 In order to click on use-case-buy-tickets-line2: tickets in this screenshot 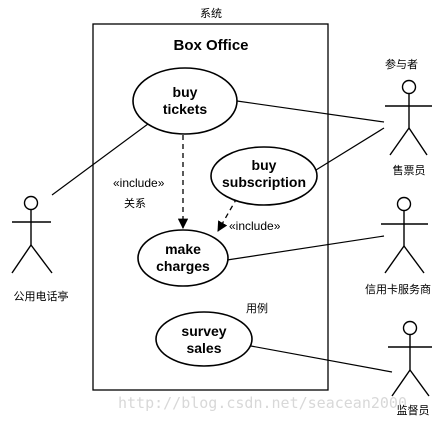, I will do `click(185, 109)`.